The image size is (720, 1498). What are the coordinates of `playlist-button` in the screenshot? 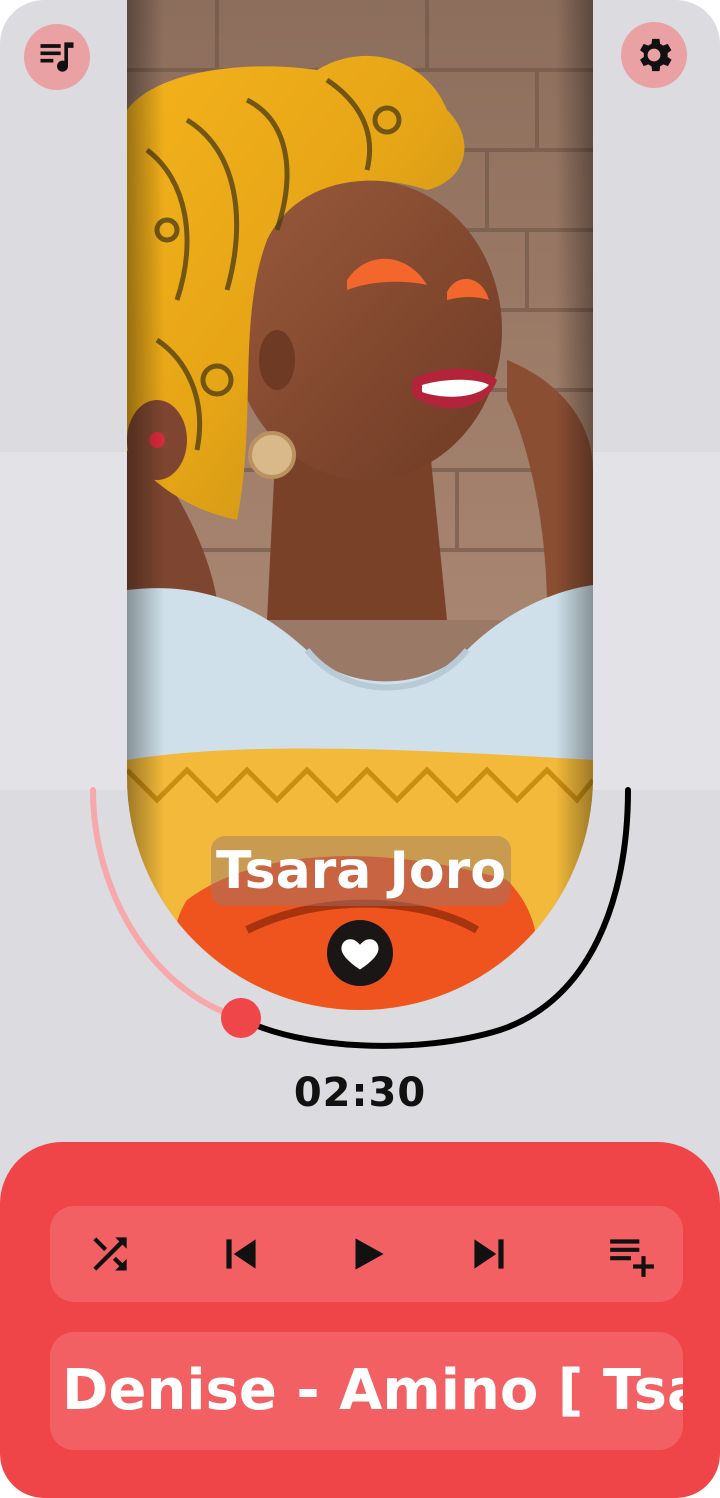 It's located at (57, 57).